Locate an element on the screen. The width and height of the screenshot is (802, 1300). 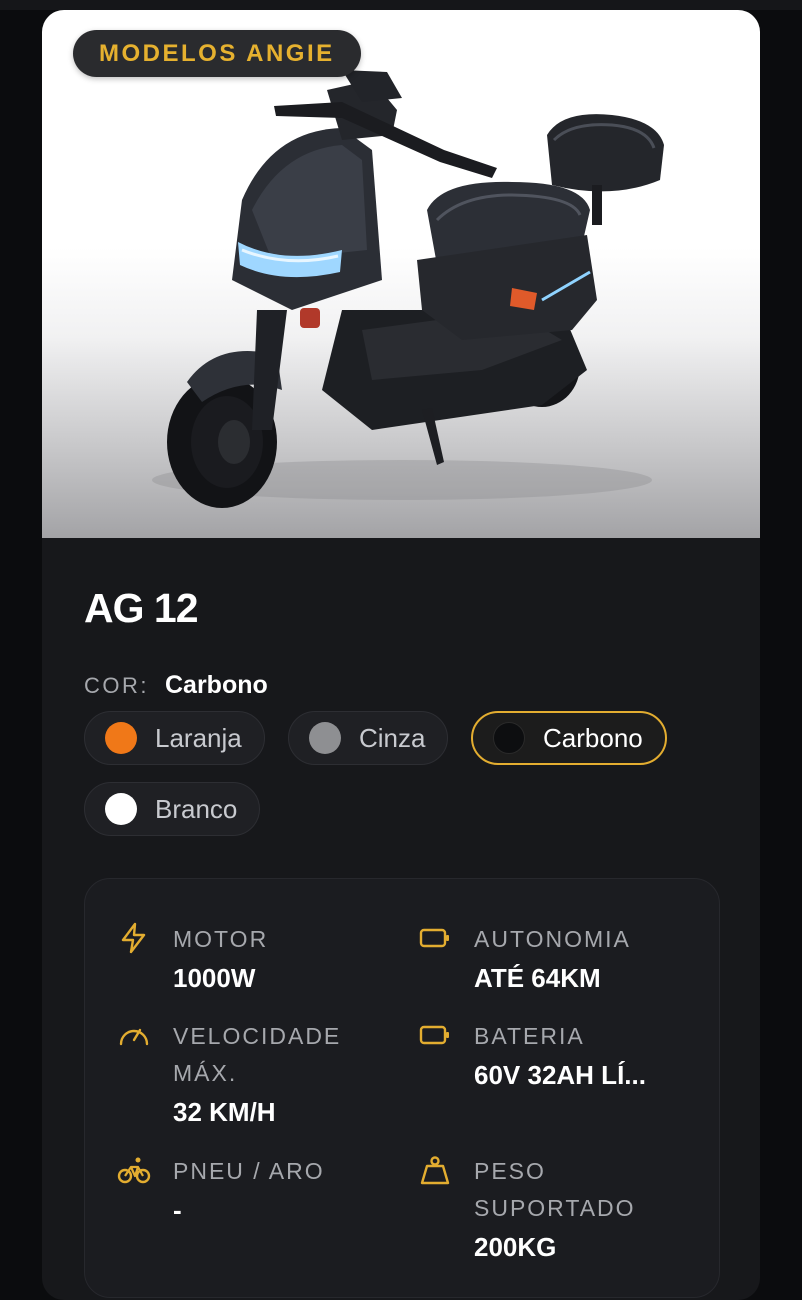
spec-label: MOTOR is located at coordinates (221, 939).